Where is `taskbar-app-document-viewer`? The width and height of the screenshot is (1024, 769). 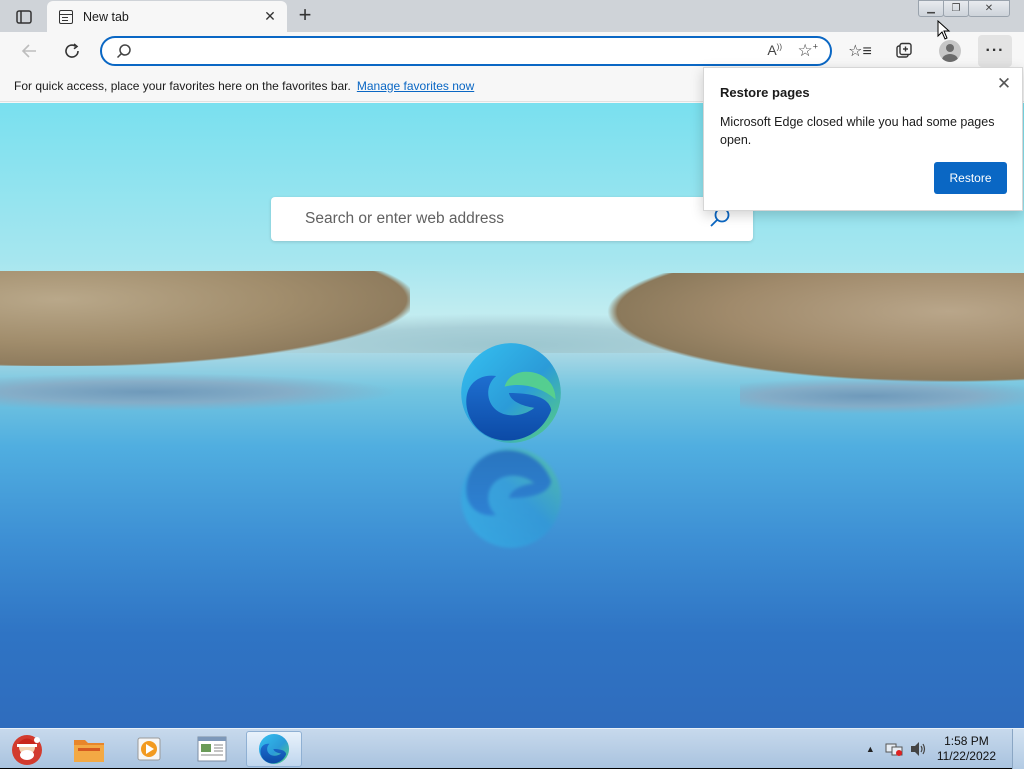
taskbar-app-document-viewer is located at coordinates (212, 749).